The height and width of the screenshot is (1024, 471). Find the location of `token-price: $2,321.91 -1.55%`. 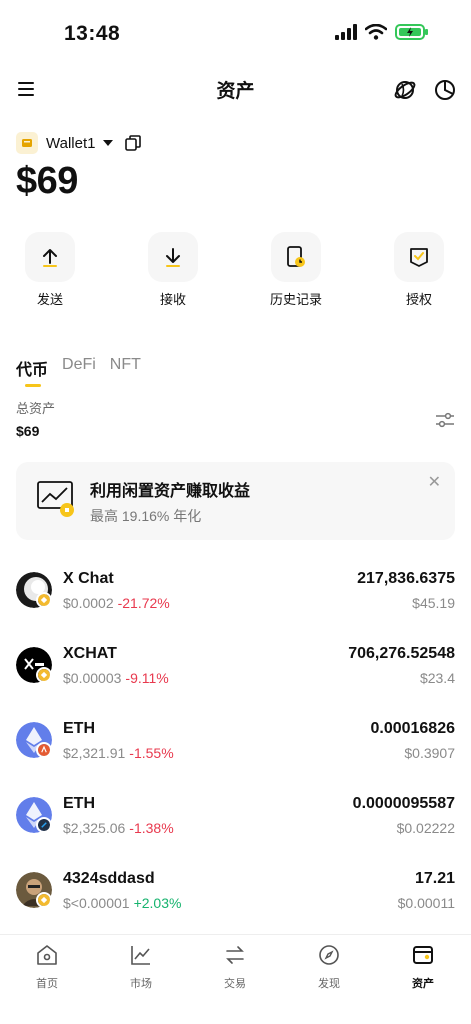

token-price: $2,321.91 -1.55% is located at coordinates (118, 753).